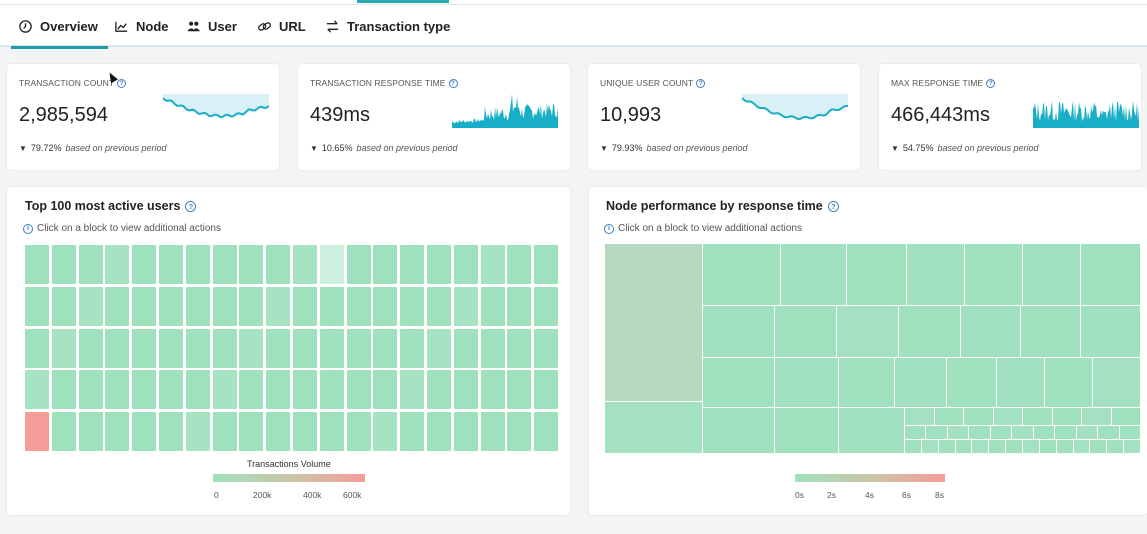 This screenshot has width=1147, height=534. Describe the element at coordinates (387, 26) in the screenshot. I see `tab-transaction-type: Transaction type` at that location.